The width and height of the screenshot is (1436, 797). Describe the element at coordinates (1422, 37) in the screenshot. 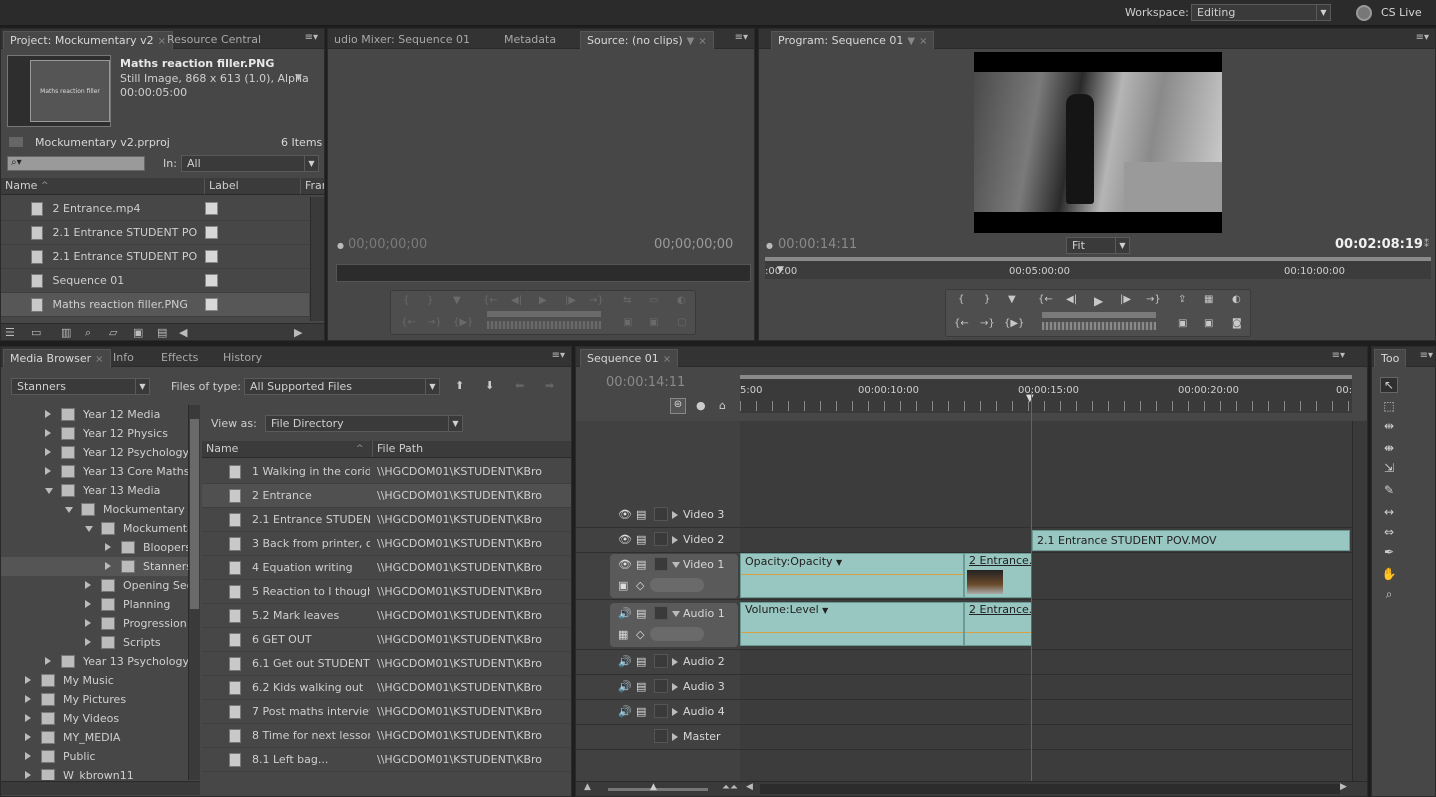

I see `panel-menu-icon: ≡▾` at that location.